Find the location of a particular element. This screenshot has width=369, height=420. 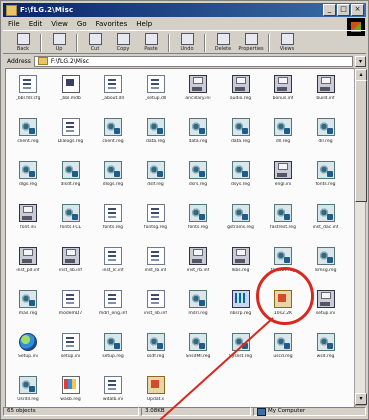

file-item: Dialogs.reg is located at coordinates (71, 138).